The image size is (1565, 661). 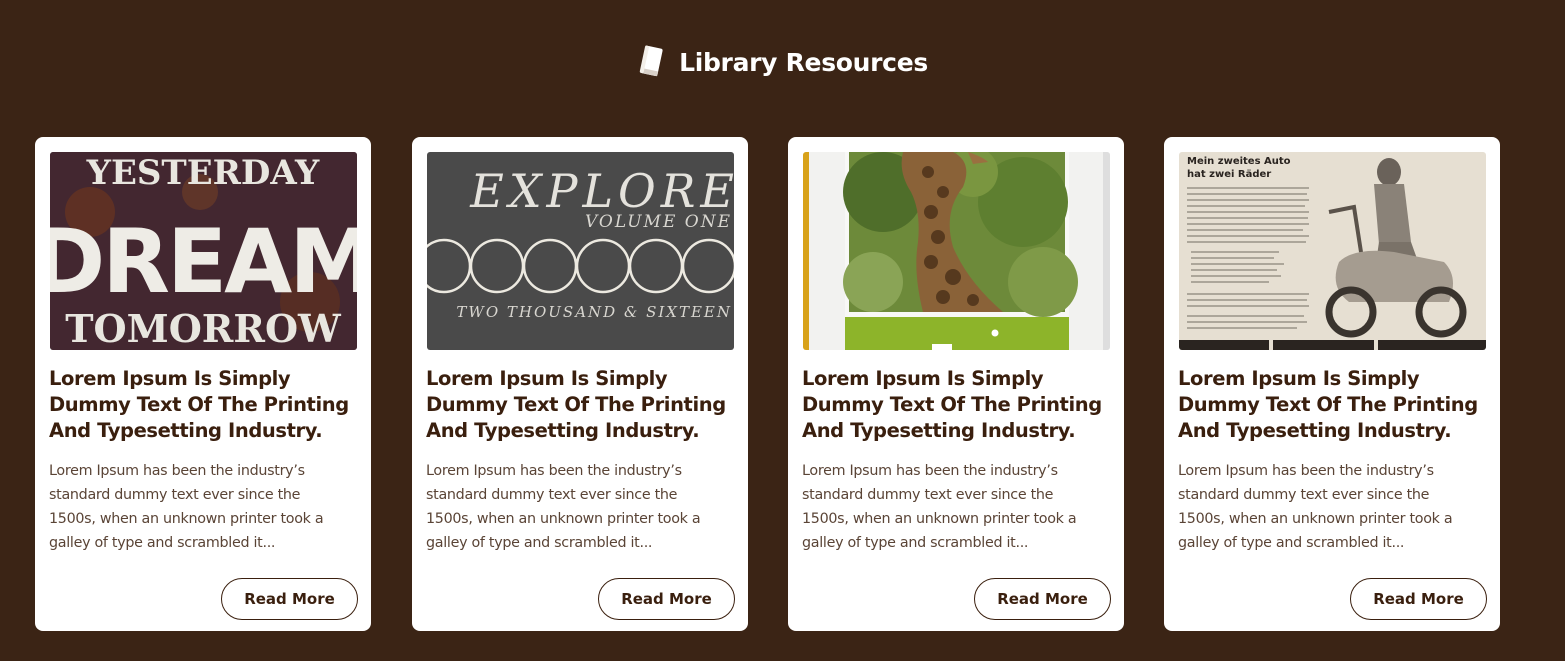 I want to click on book-icon, so click(x=651, y=61).